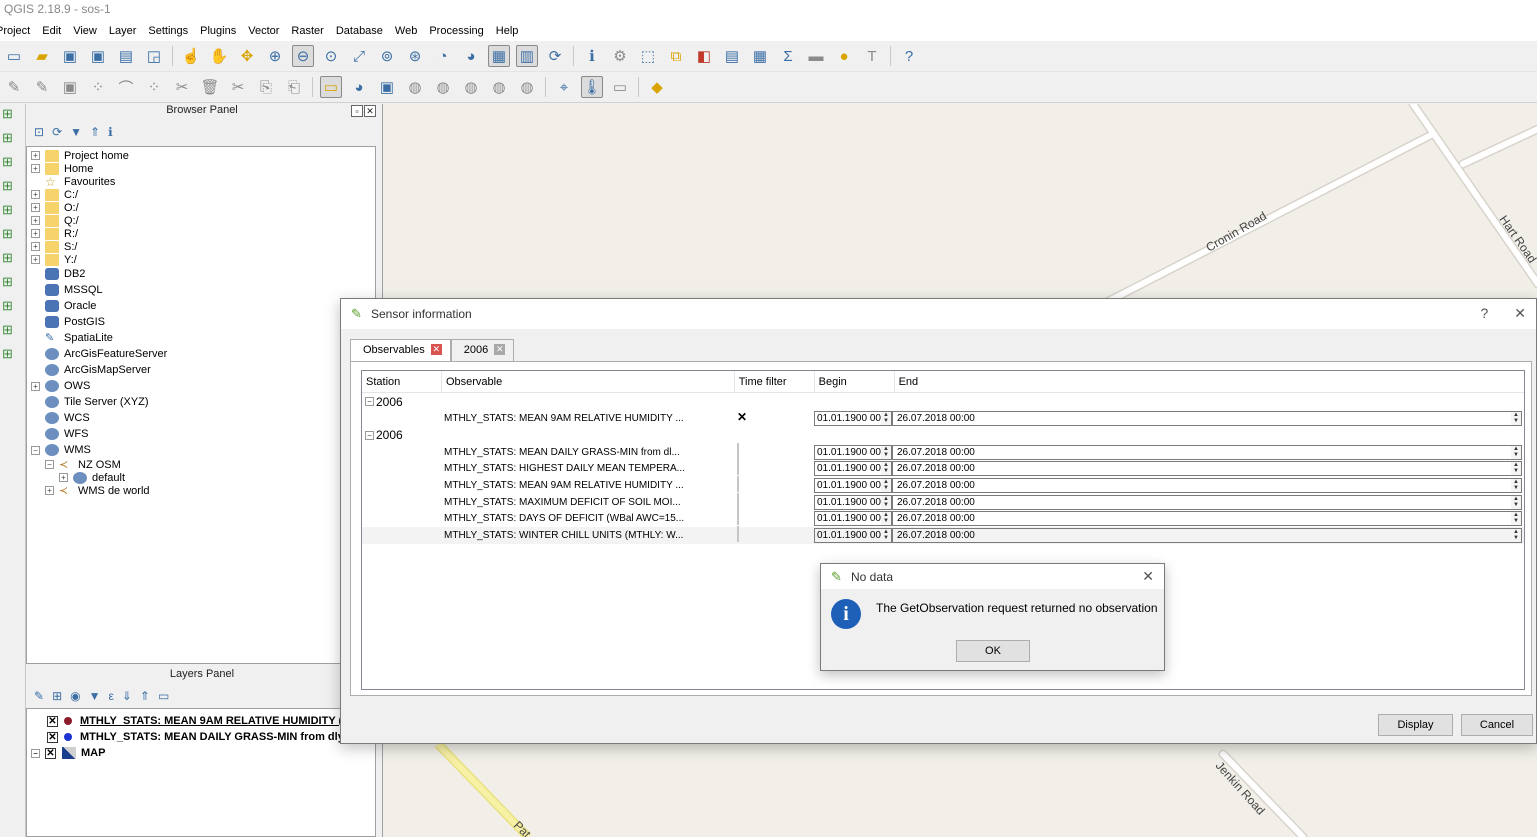 The image size is (1537, 837). I want to click on copy-icon: ⎘, so click(266, 87).